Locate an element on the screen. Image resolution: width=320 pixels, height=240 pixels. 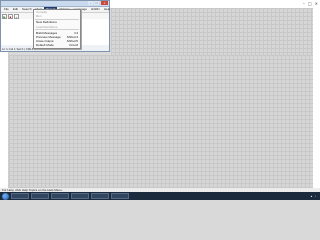
app-close-icon: × is located at coordinates (104, 3).